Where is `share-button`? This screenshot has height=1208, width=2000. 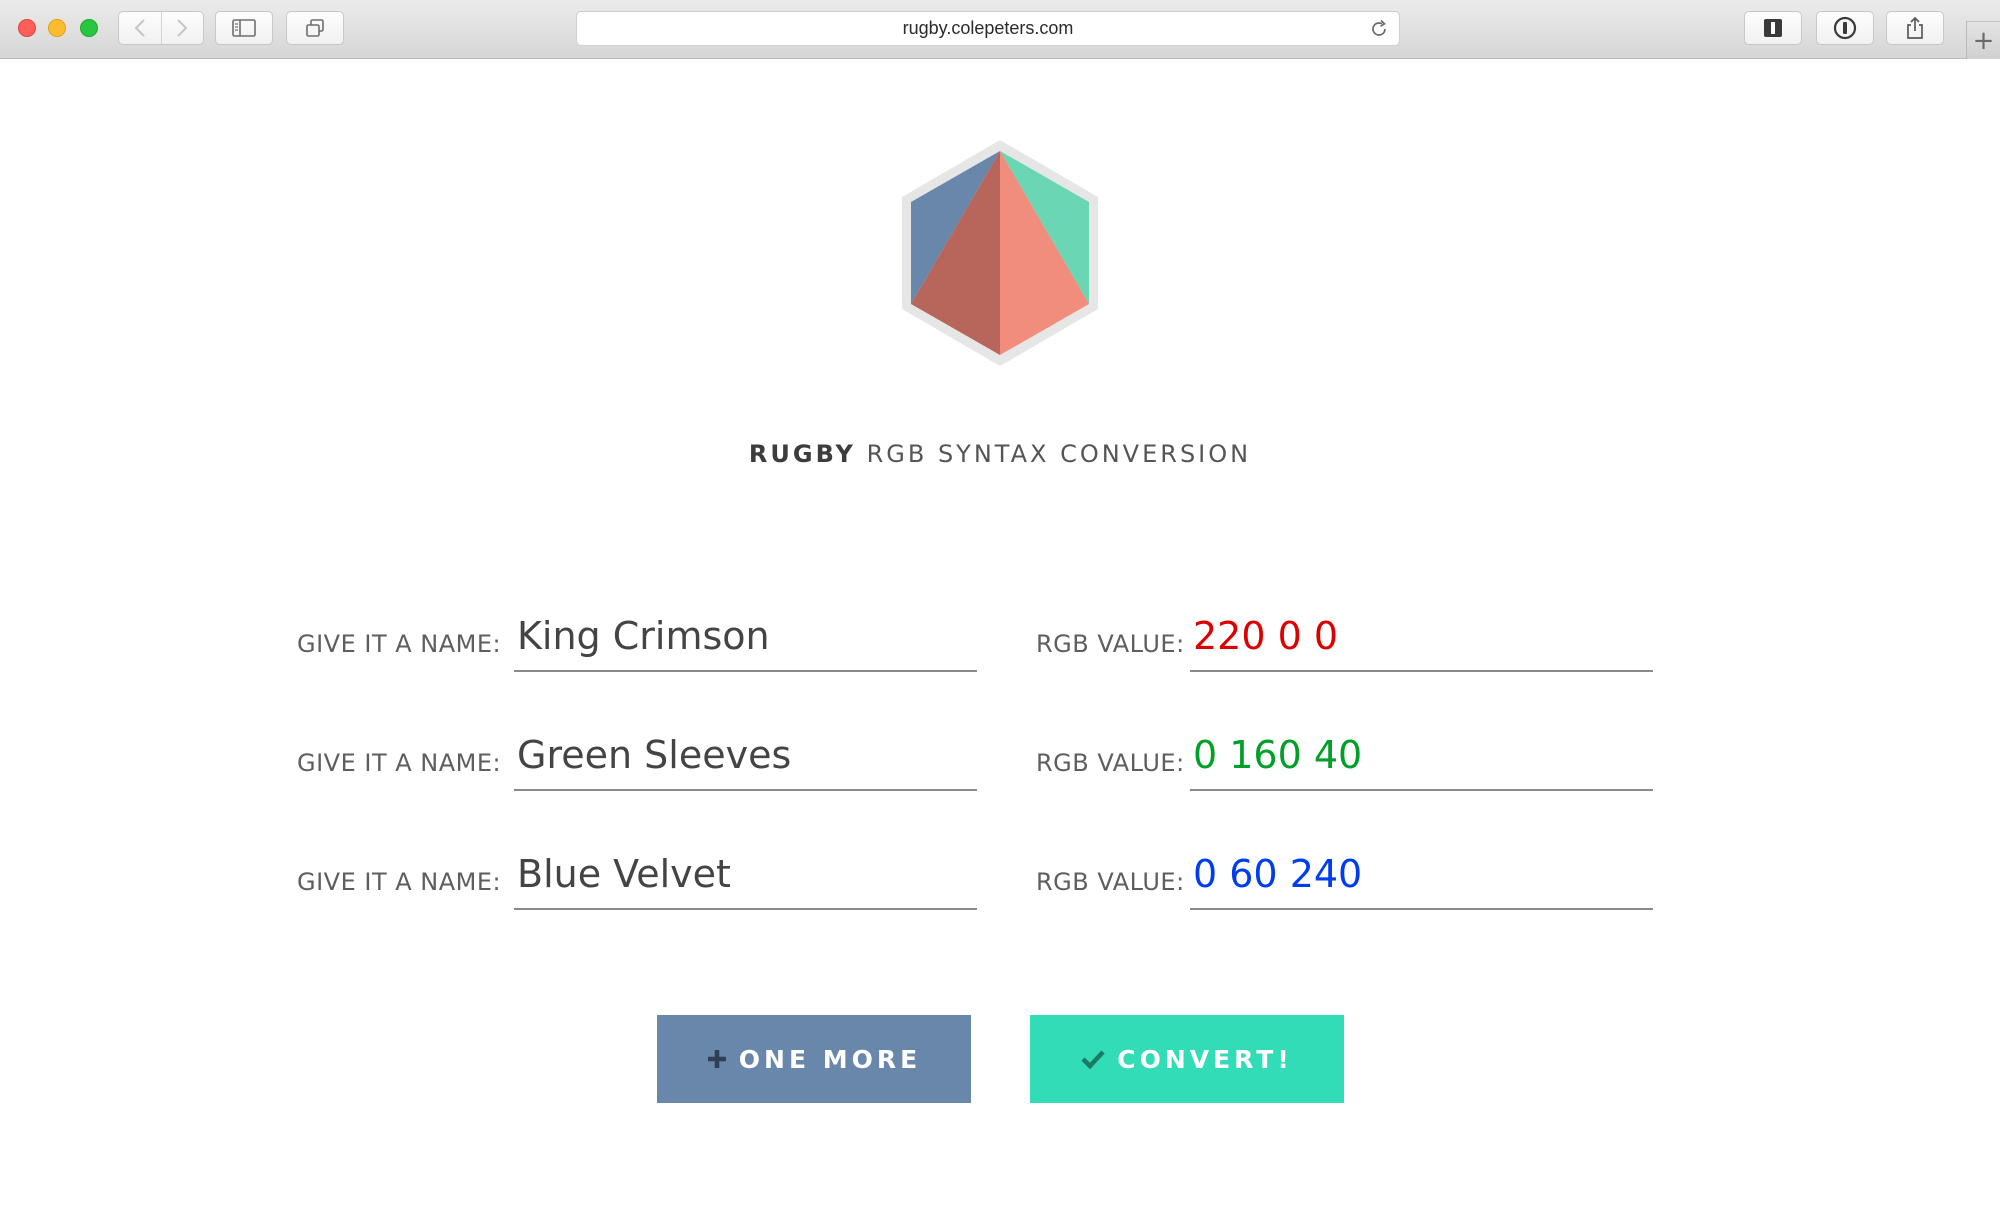 share-button is located at coordinates (1915, 28).